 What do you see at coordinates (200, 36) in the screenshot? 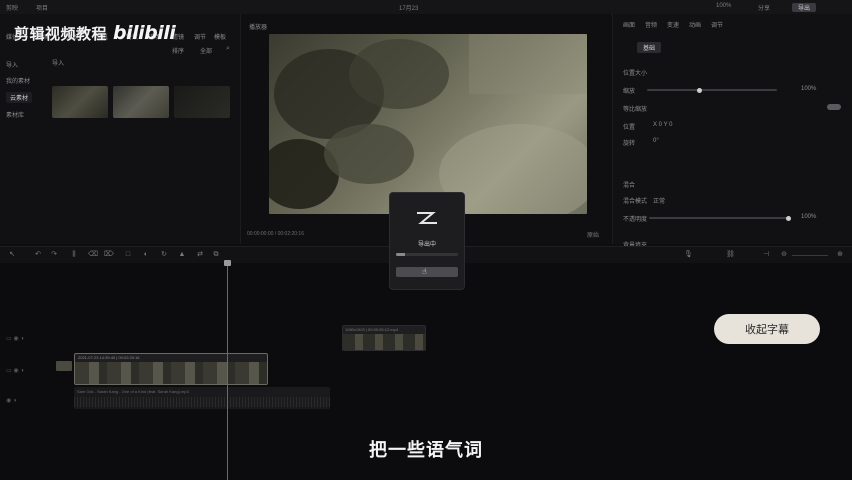
I see `tab-adjust: 调节` at bounding box center [200, 36].